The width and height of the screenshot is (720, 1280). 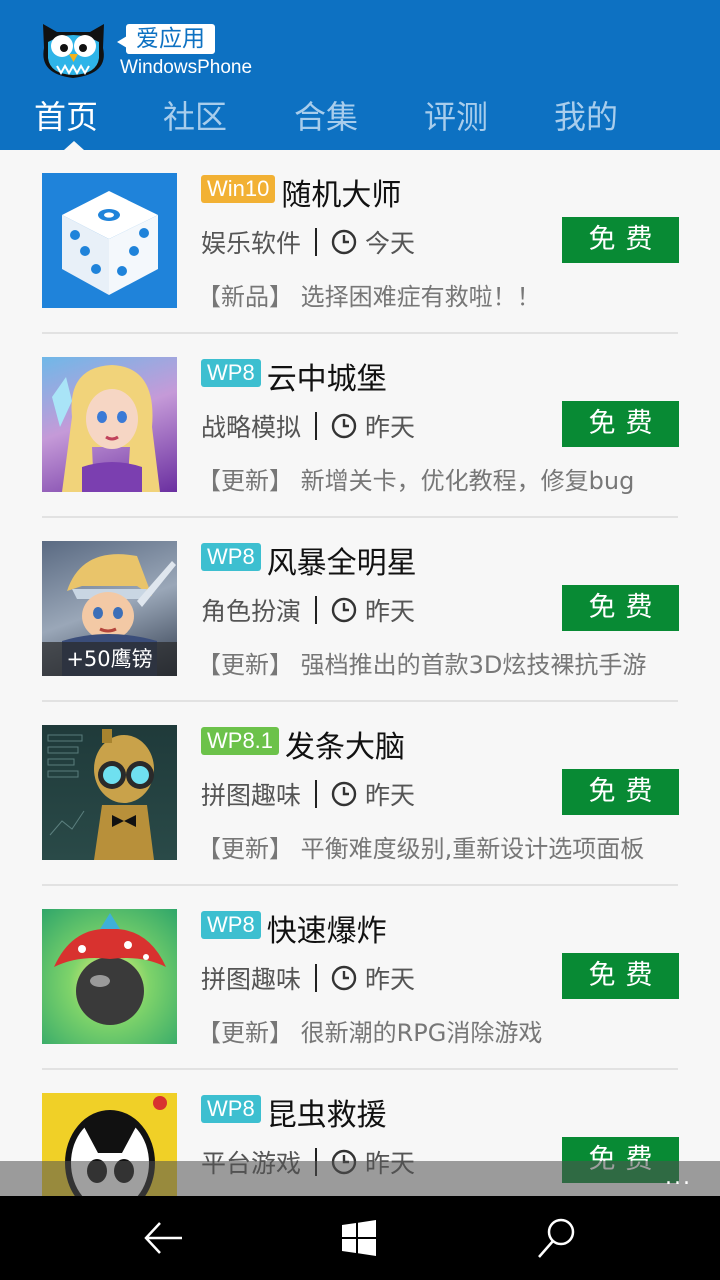 What do you see at coordinates (416, 481) in the screenshot?
I see `app-description: 【更新】 新增关卡，优化教程，修复bug` at bounding box center [416, 481].